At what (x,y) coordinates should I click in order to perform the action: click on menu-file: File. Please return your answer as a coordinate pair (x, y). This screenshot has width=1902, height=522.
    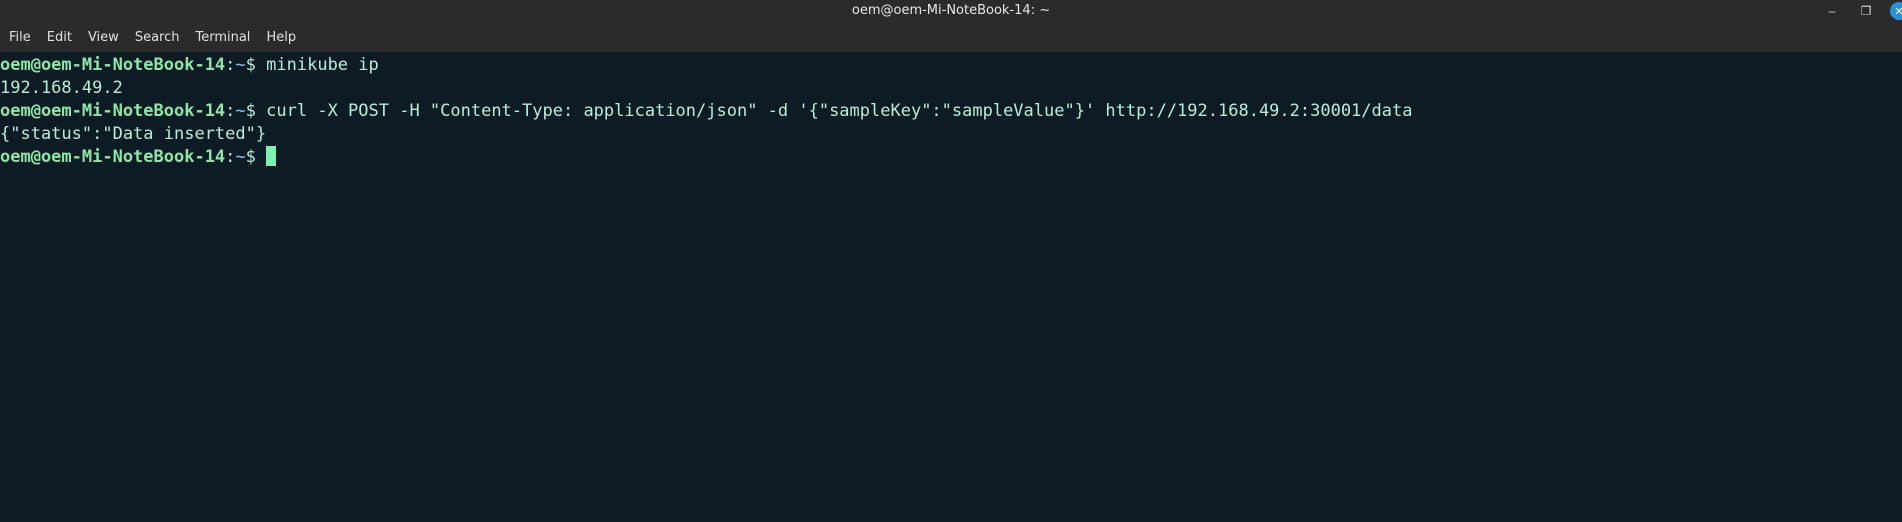
    Looking at the image, I should click on (20, 37).